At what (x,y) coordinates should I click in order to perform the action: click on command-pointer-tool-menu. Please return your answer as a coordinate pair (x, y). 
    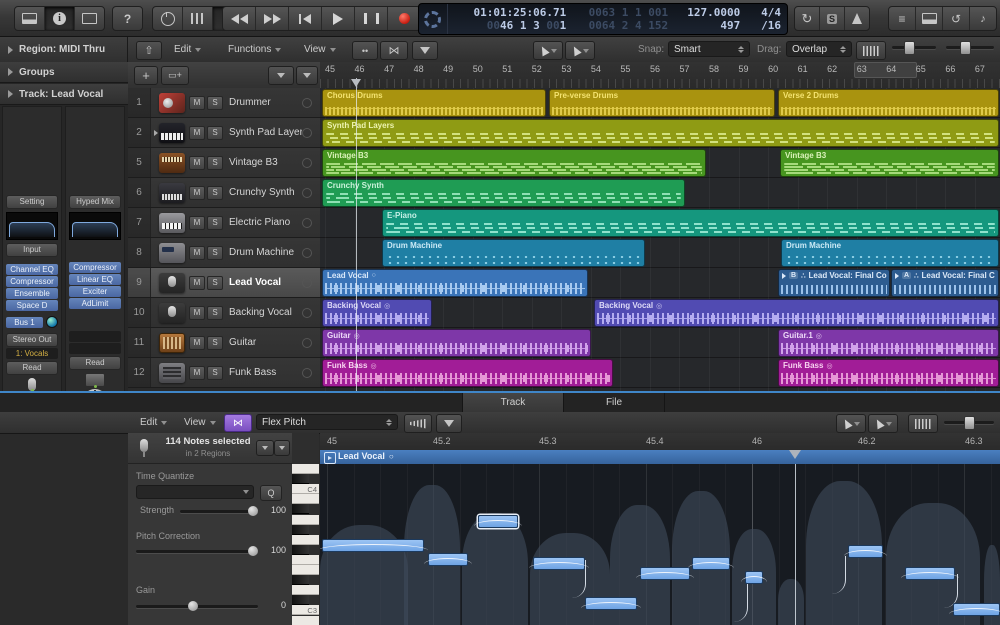
    Looking at the image, I should click on (580, 50).